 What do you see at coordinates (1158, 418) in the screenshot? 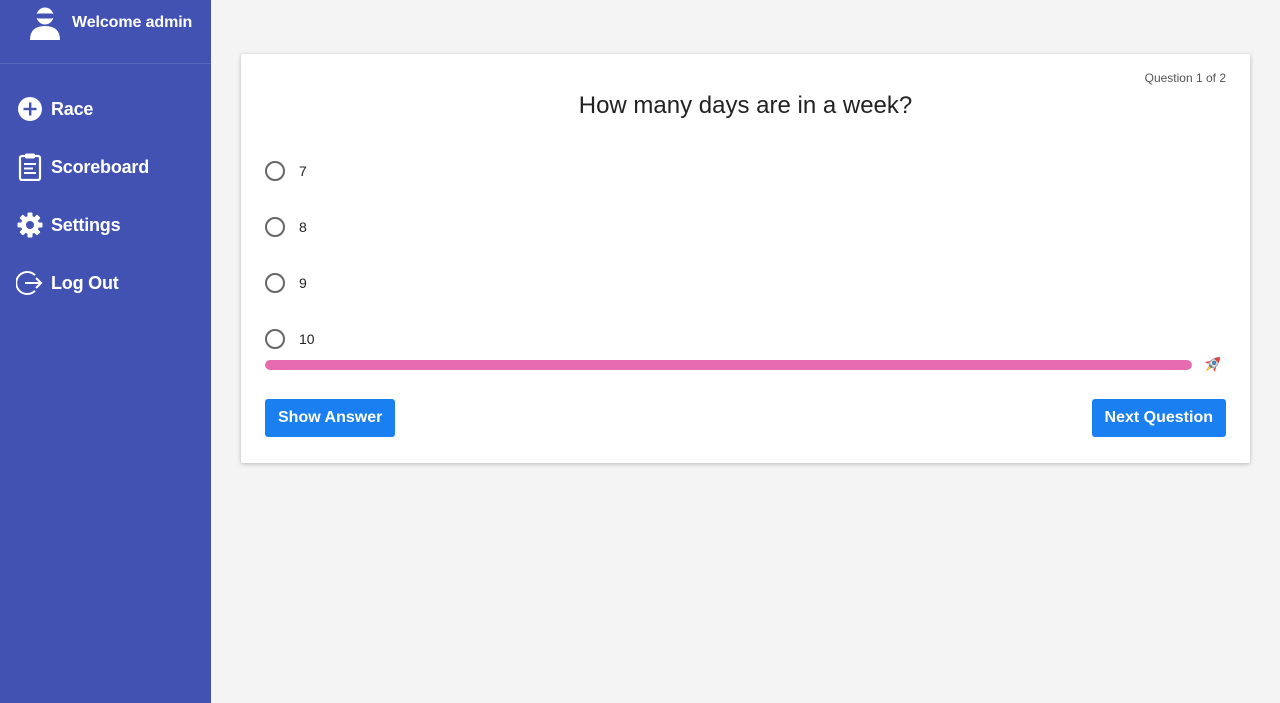
I see `next-question-button: Next Question` at bounding box center [1158, 418].